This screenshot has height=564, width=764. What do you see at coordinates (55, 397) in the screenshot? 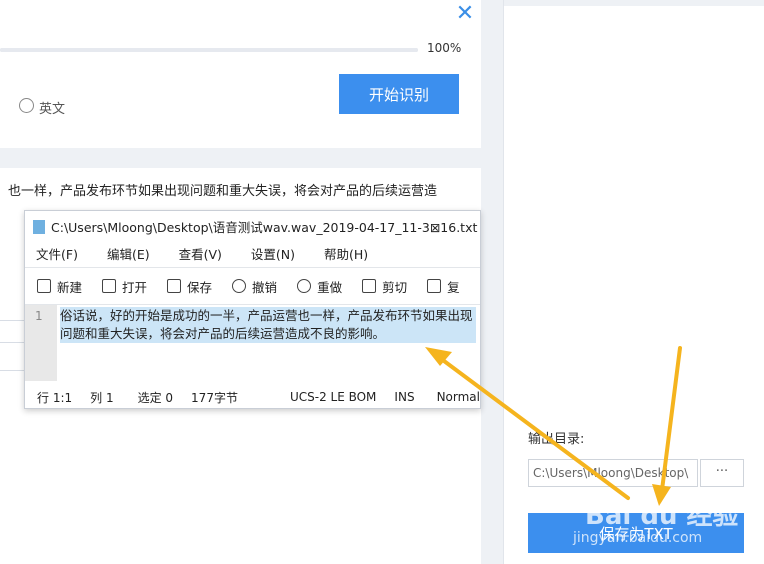
I see `status-position: 行 1:1` at bounding box center [55, 397].